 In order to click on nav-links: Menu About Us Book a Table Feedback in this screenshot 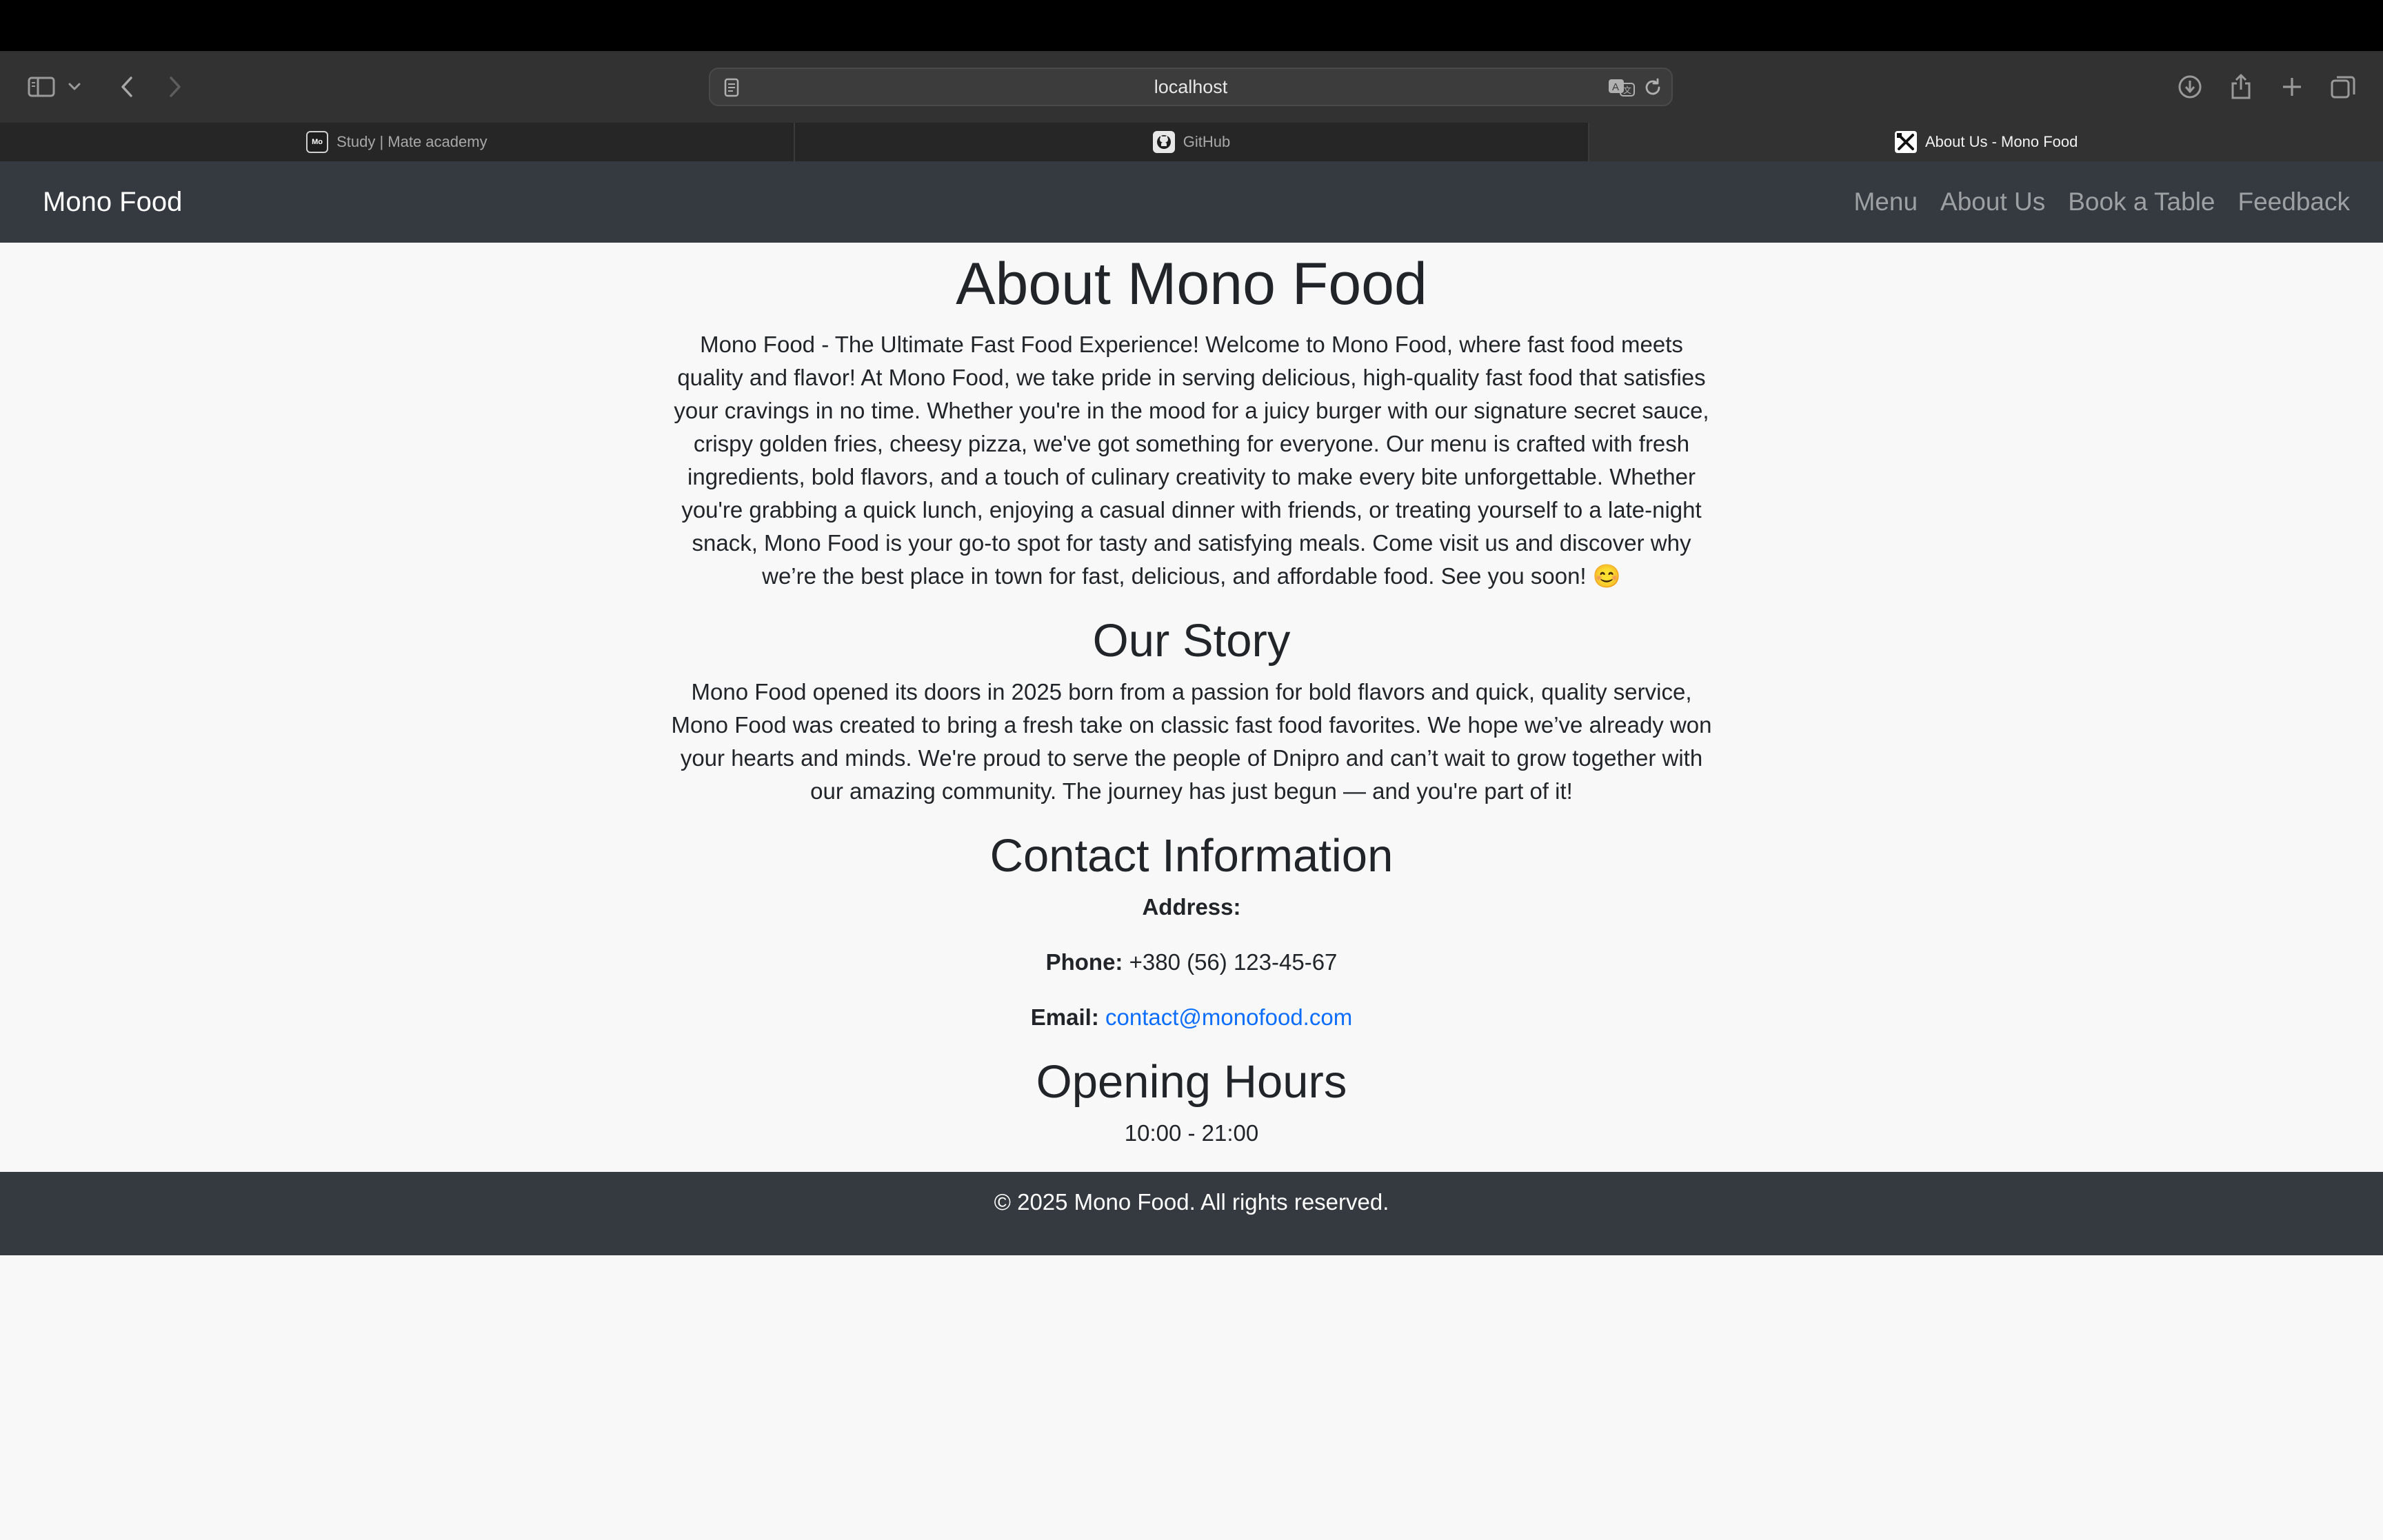, I will do `click(2101, 202)`.